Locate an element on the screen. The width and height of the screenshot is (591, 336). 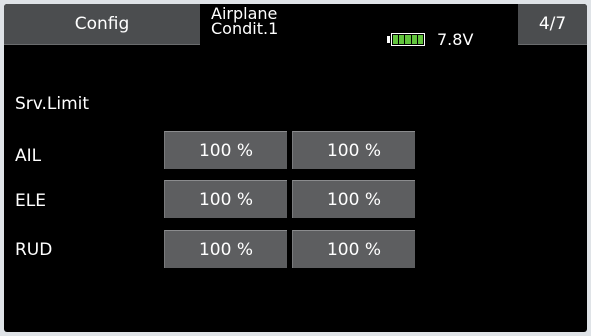
ail-limit-left-value: 100 % is located at coordinates (225, 150).